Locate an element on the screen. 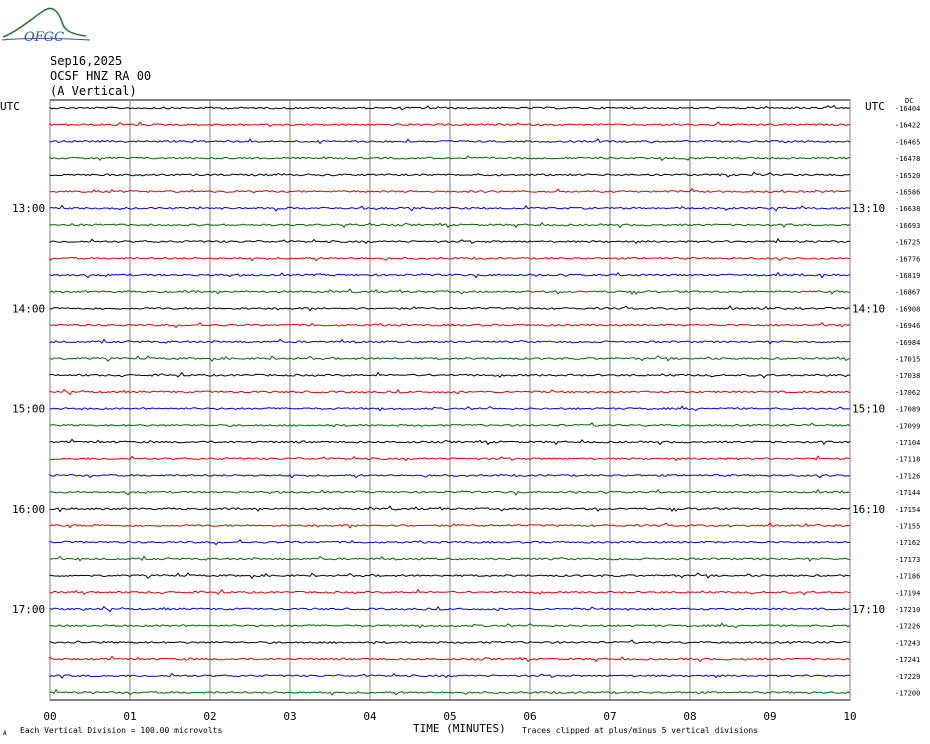 The width and height of the screenshot is (930, 744). dc-offset-label: -17144 is located at coordinates (907, 493).